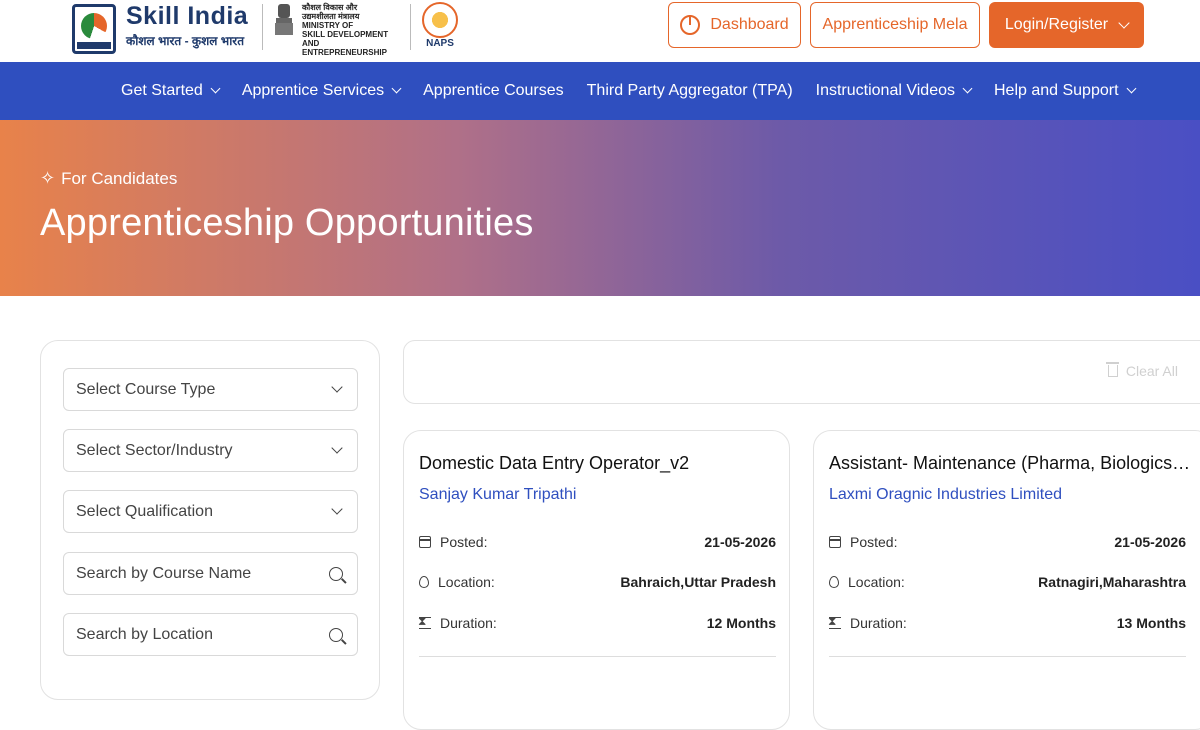 The image size is (1200, 730). What do you see at coordinates (597, 623) in the screenshot?
I see `duration-row: Duration: 12 Months` at bounding box center [597, 623].